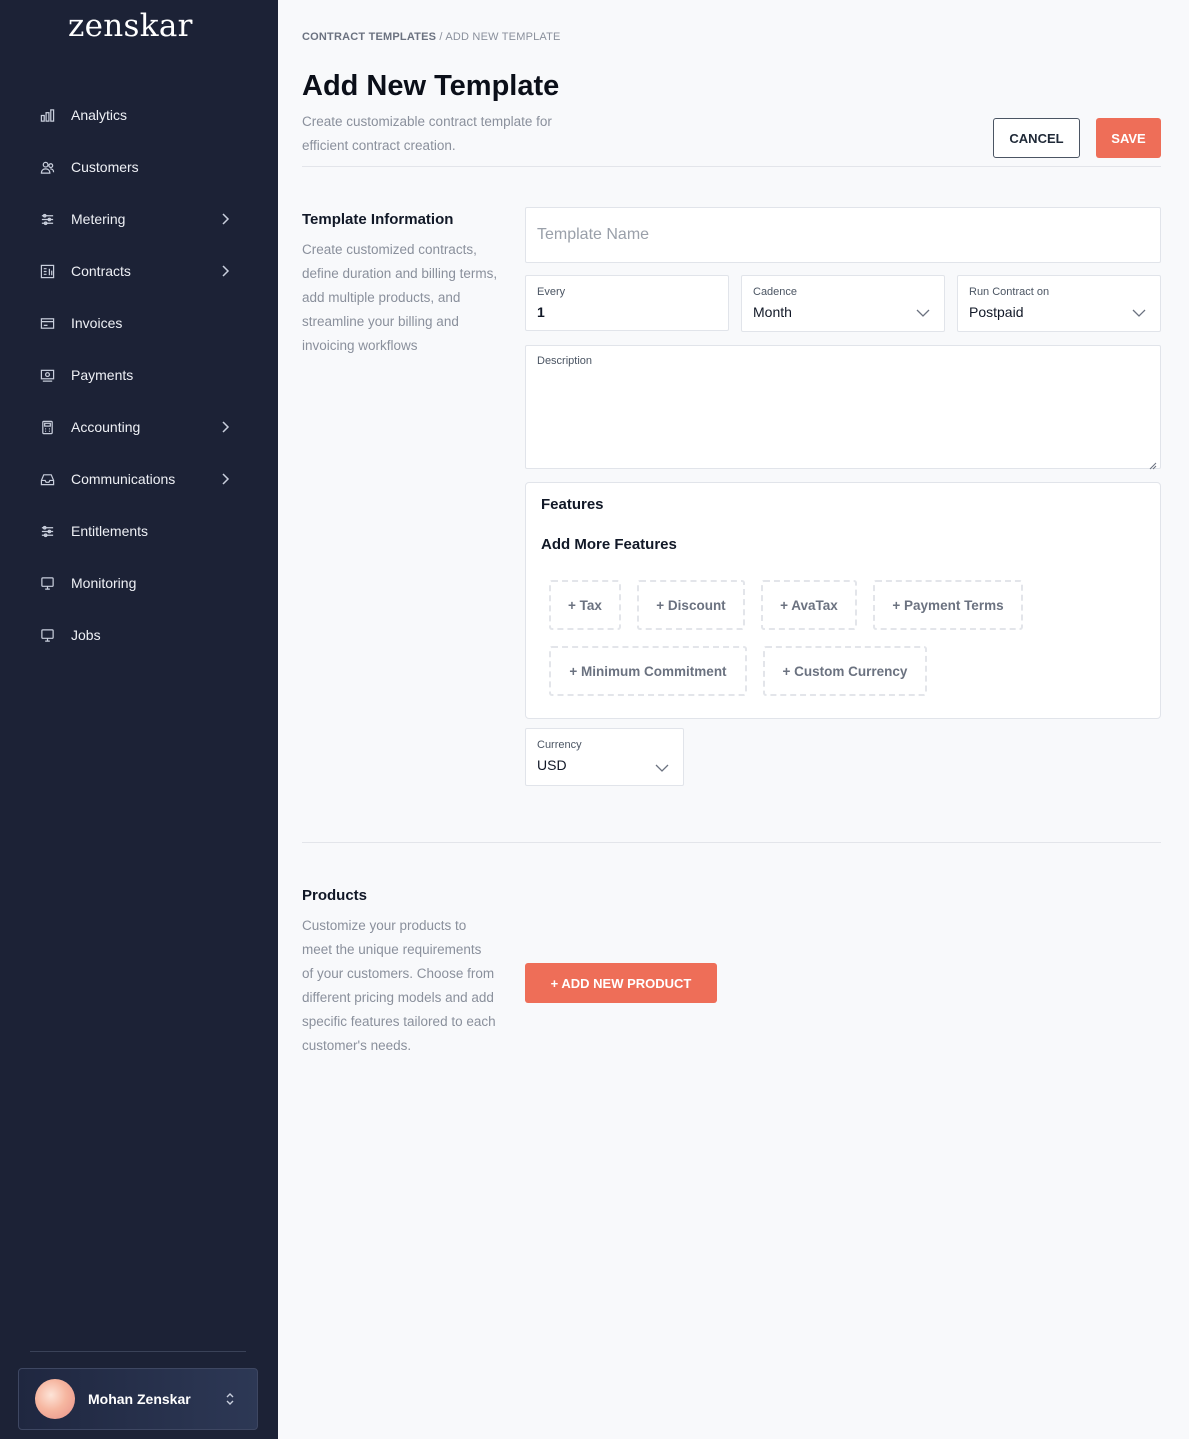 The height and width of the screenshot is (1439, 1189). I want to click on user-name: Mohan Zenskar, so click(139, 1399).